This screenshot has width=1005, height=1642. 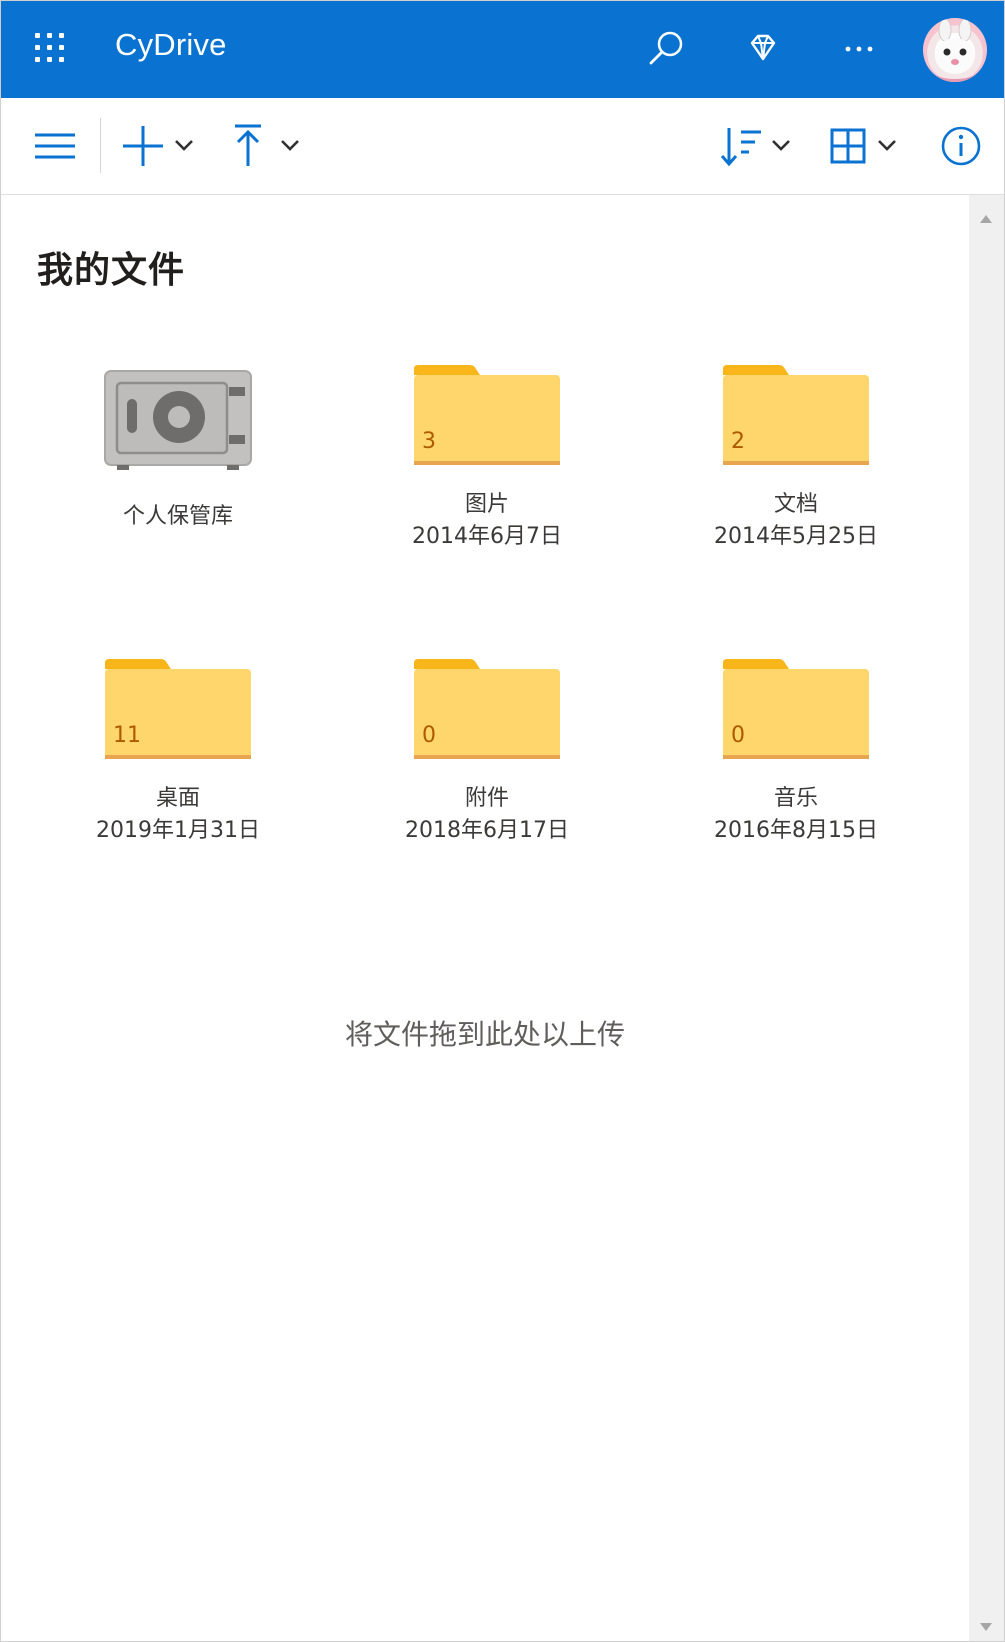 I want to click on vault-icon, so click(x=178, y=422).